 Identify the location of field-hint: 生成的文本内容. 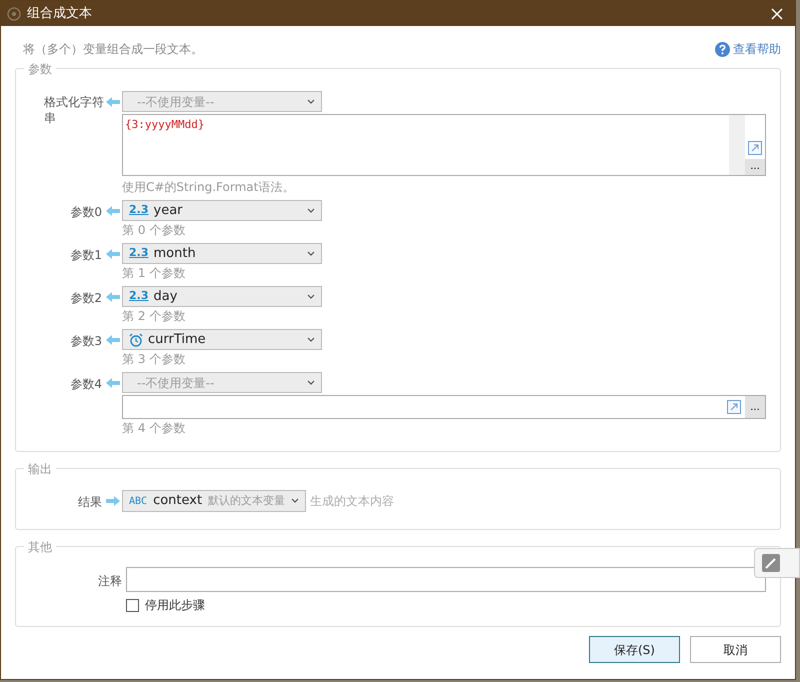
(352, 501).